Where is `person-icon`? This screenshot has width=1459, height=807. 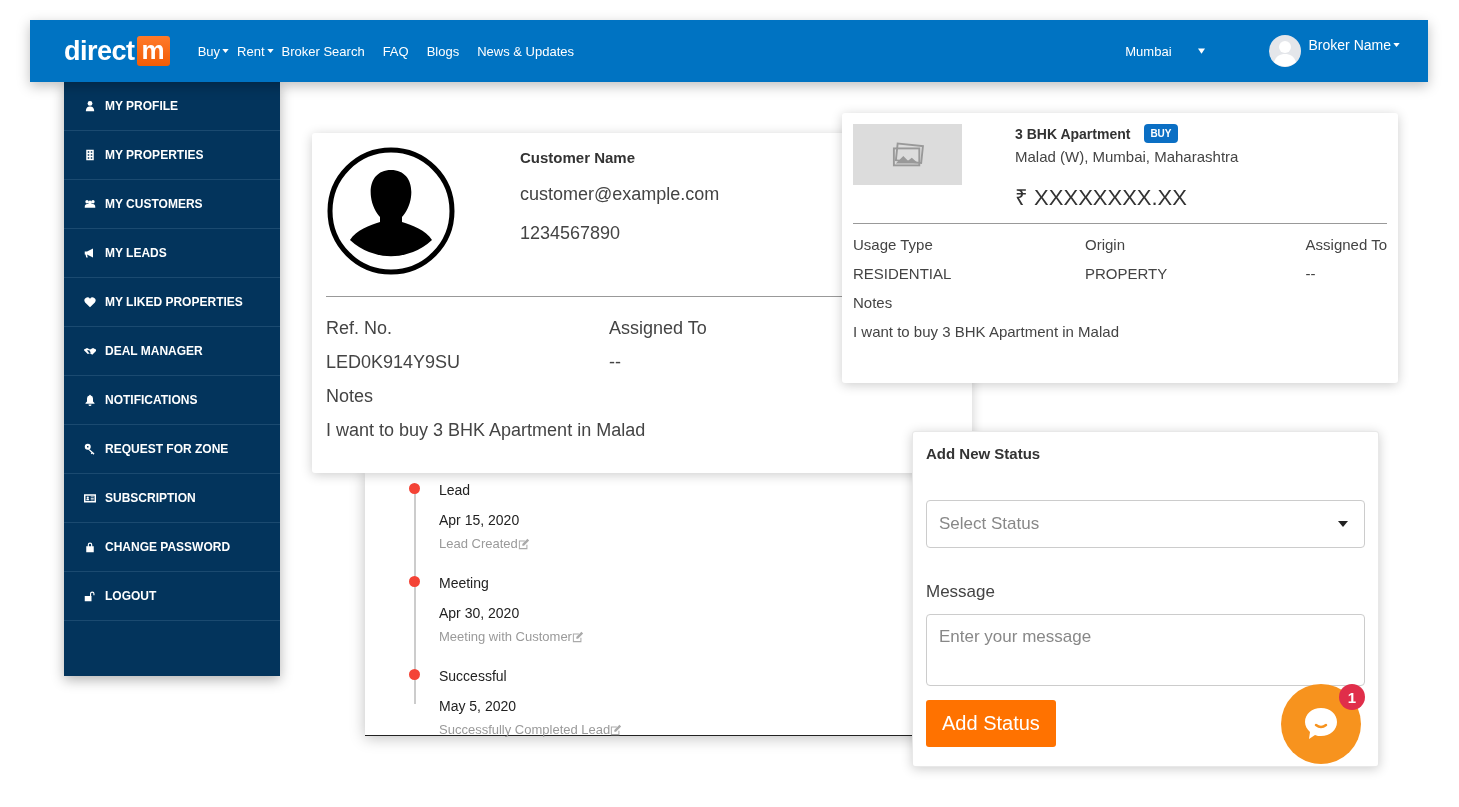 person-icon is located at coordinates (90, 106).